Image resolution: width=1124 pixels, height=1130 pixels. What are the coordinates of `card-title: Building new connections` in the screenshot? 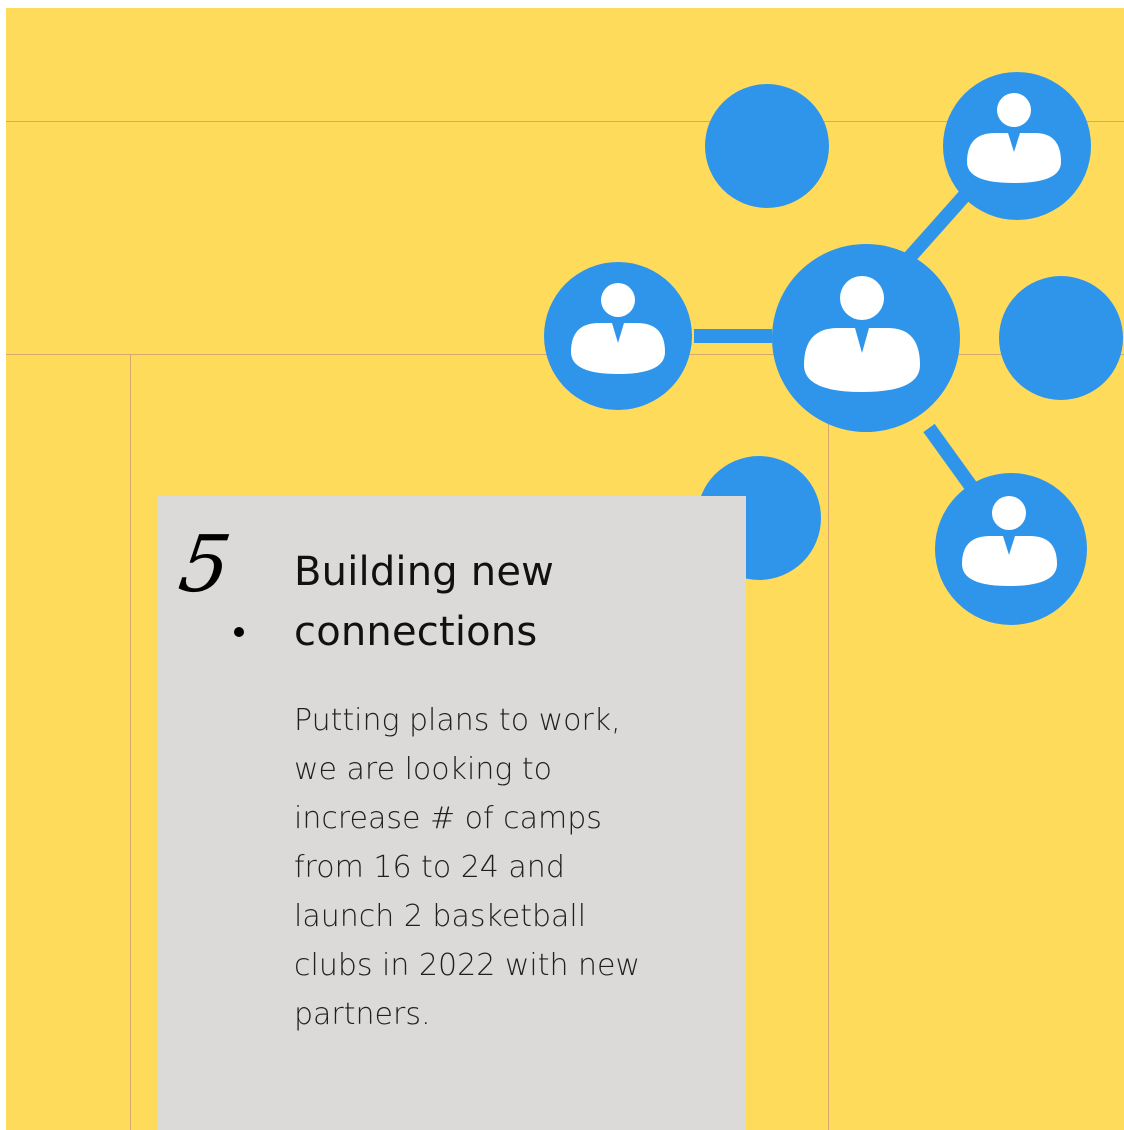 It's located at (424, 602).